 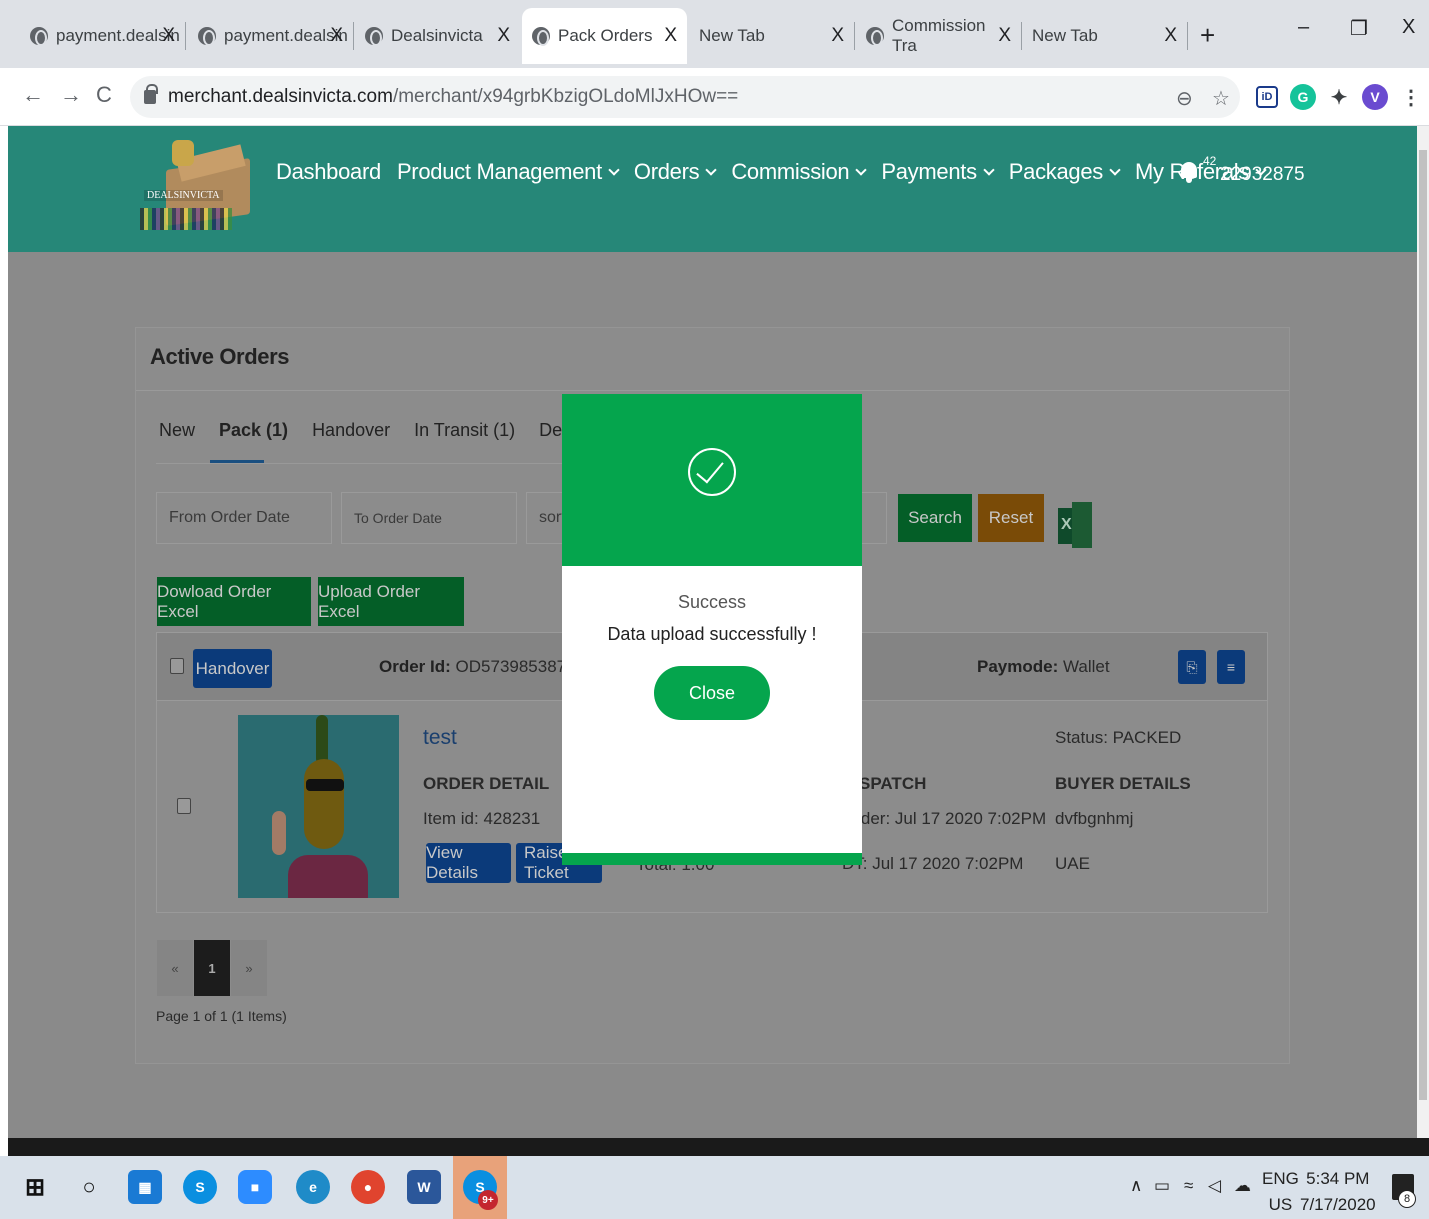 What do you see at coordinates (195, 184) in the screenshot?
I see `dealsinvicta-logo: DEALSINVICTA` at bounding box center [195, 184].